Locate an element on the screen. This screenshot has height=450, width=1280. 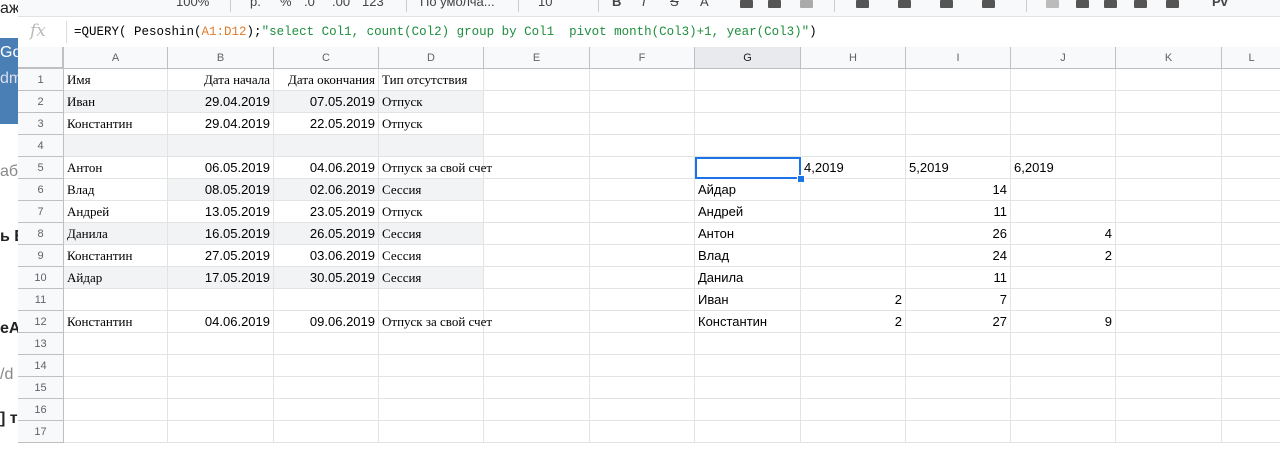
row-header-14: 14 is located at coordinates (41, 366).